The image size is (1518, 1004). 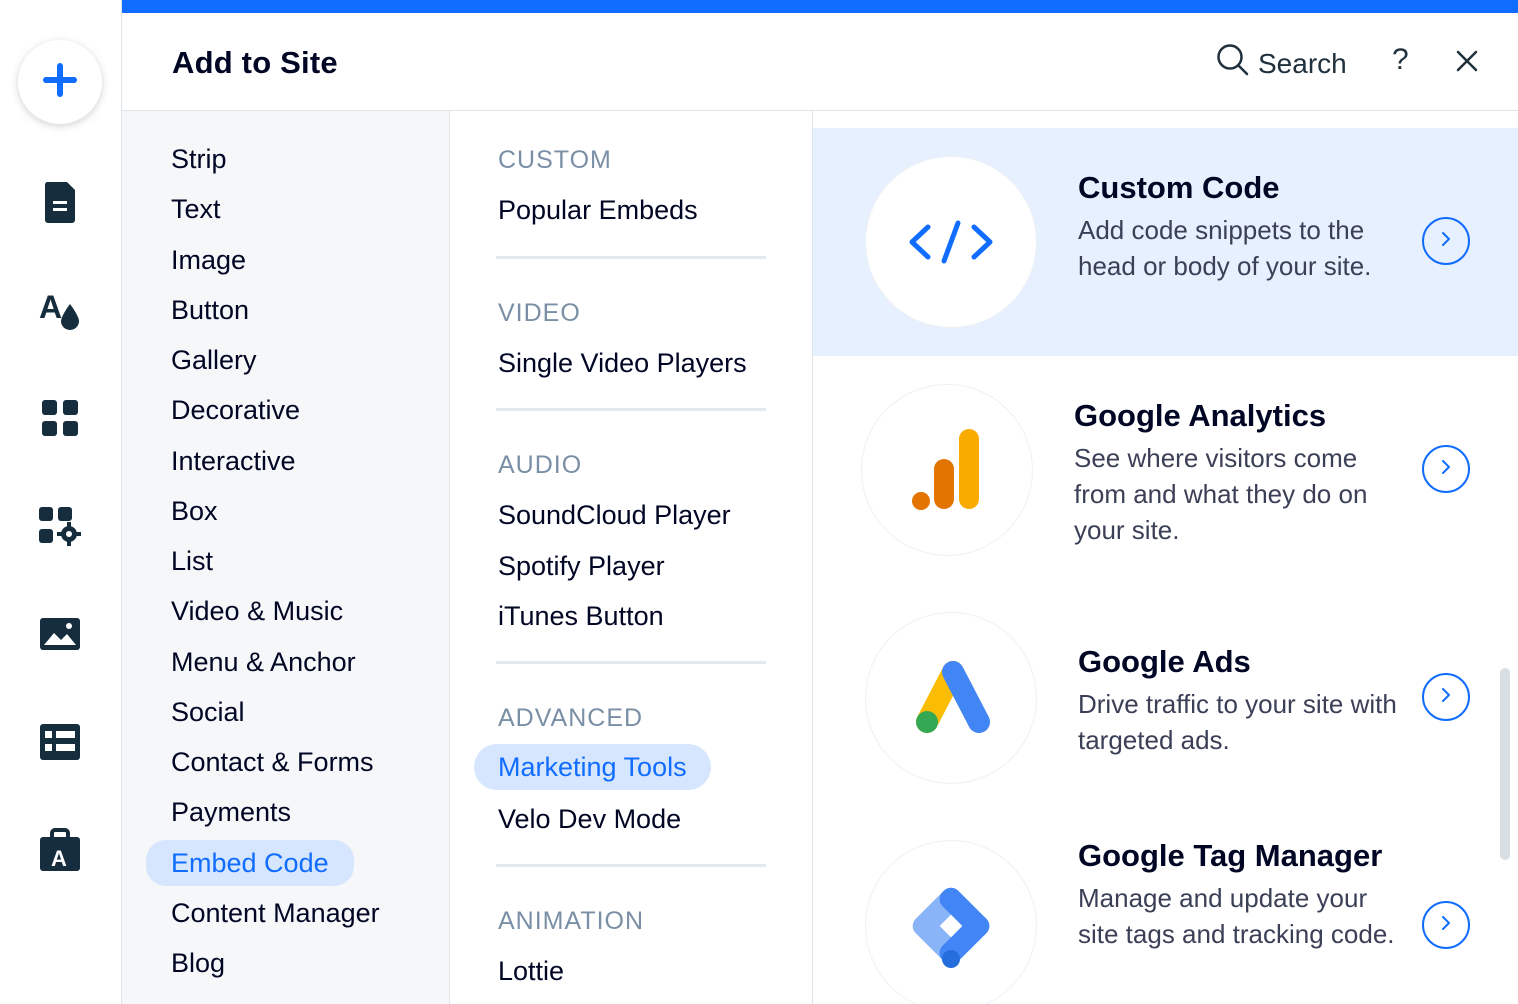 I want to click on category-item: Payments, so click(x=231, y=812).